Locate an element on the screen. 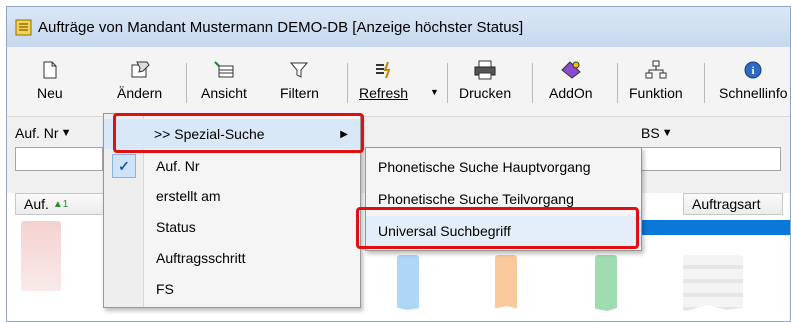 This screenshot has height=322, width=791. sort-ascending-icon: ▲1 is located at coordinates (60, 204).